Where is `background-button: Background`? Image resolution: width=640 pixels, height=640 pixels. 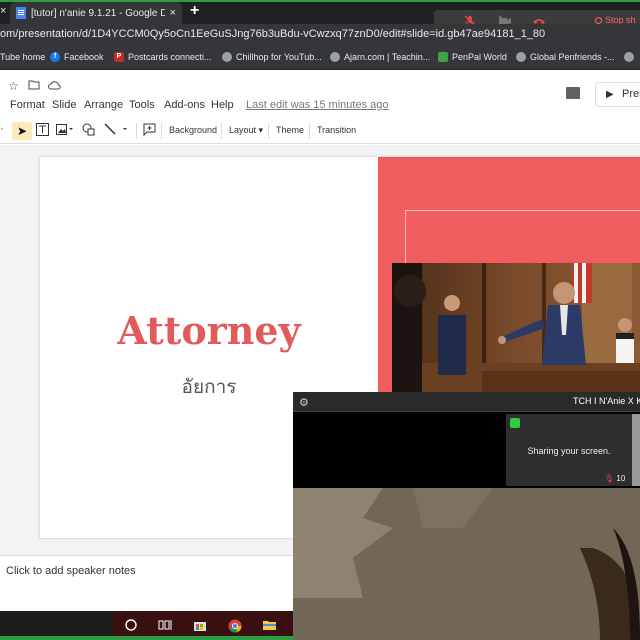 background-button: Background is located at coordinates (193, 130).